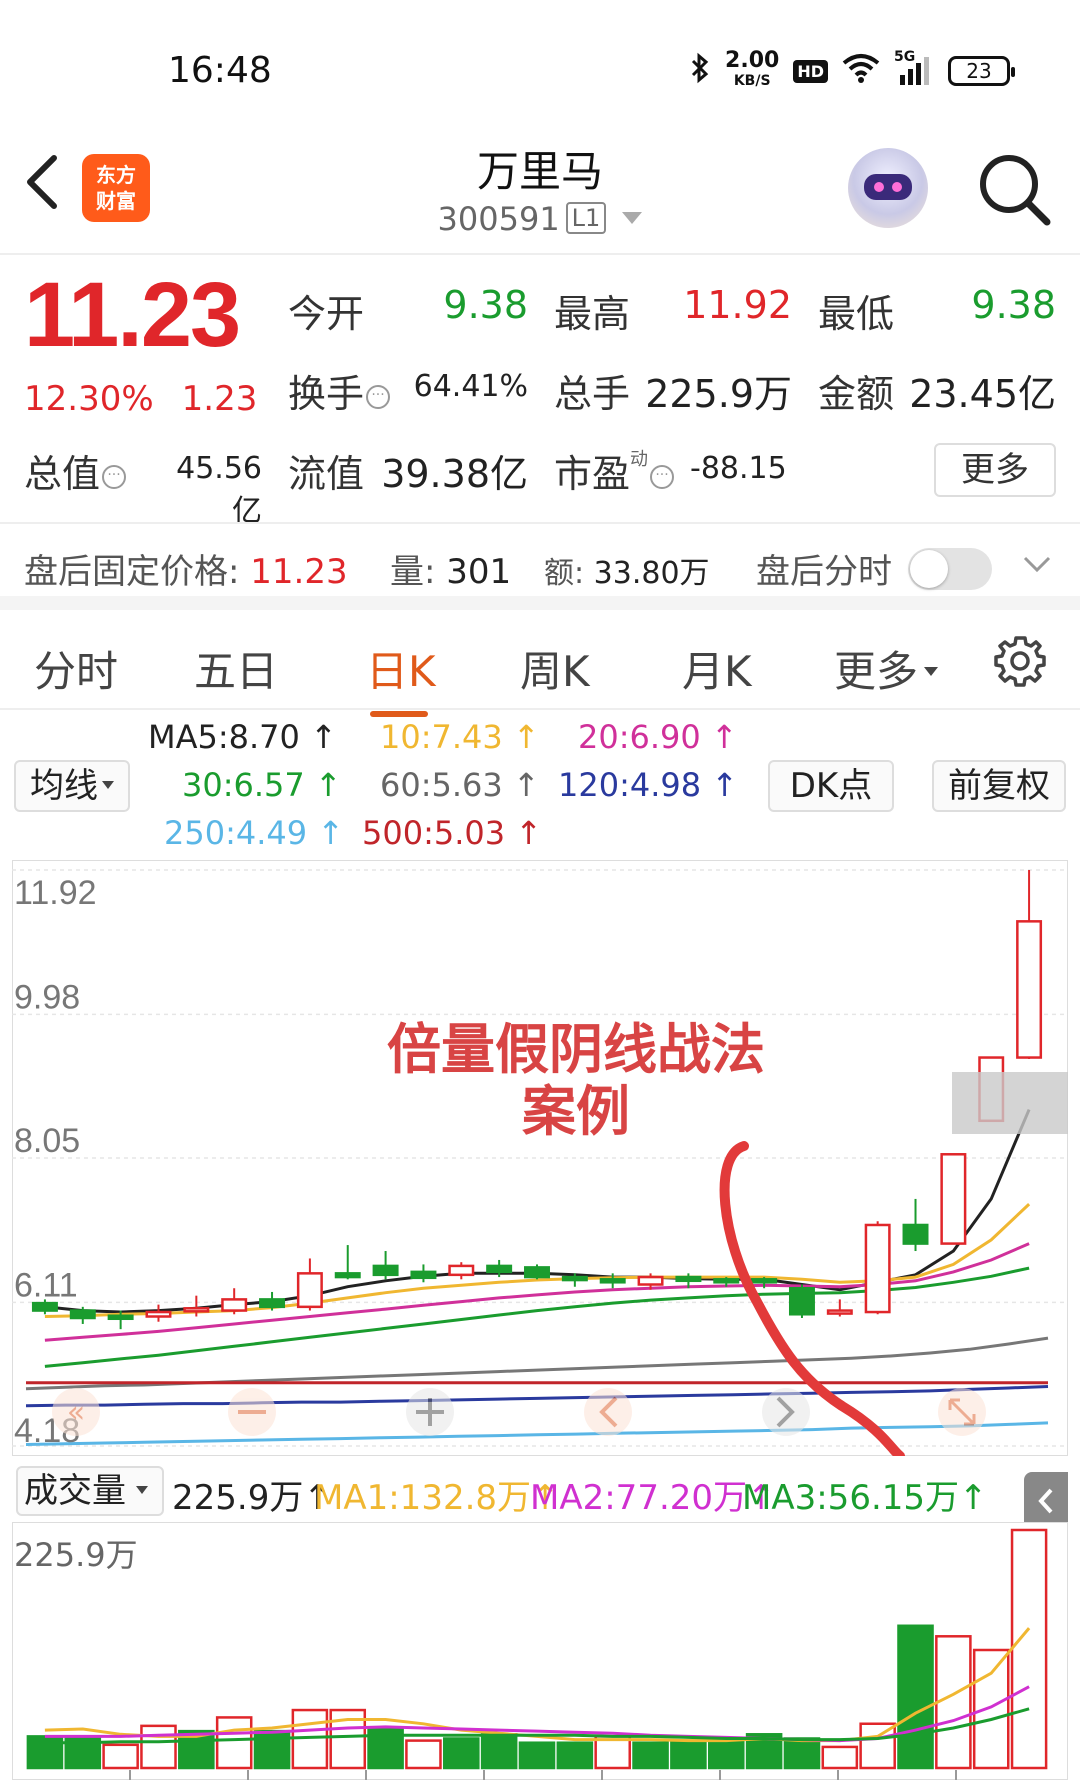 This screenshot has width=1080, height=1780. Describe the element at coordinates (47, 1141) in the screenshot. I see `y-tick-label: 8.05` at that location.